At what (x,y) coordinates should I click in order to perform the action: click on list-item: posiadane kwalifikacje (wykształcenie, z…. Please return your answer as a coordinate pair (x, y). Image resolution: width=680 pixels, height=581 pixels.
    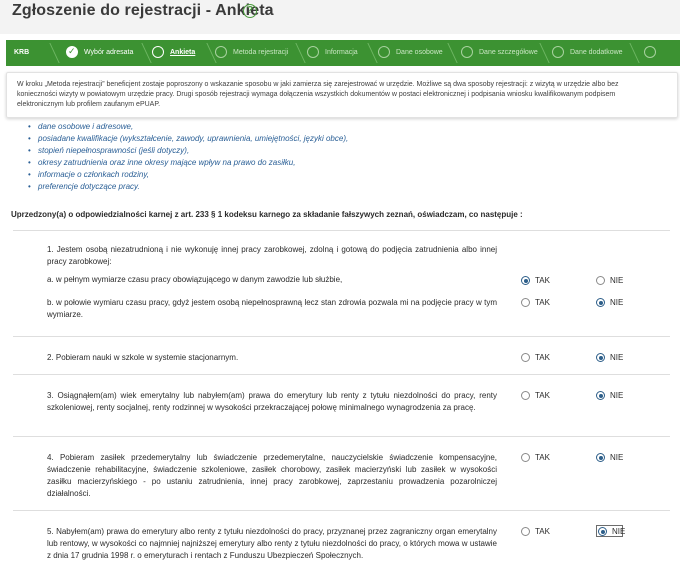
    Looking at the image, I should click on (187, 139).